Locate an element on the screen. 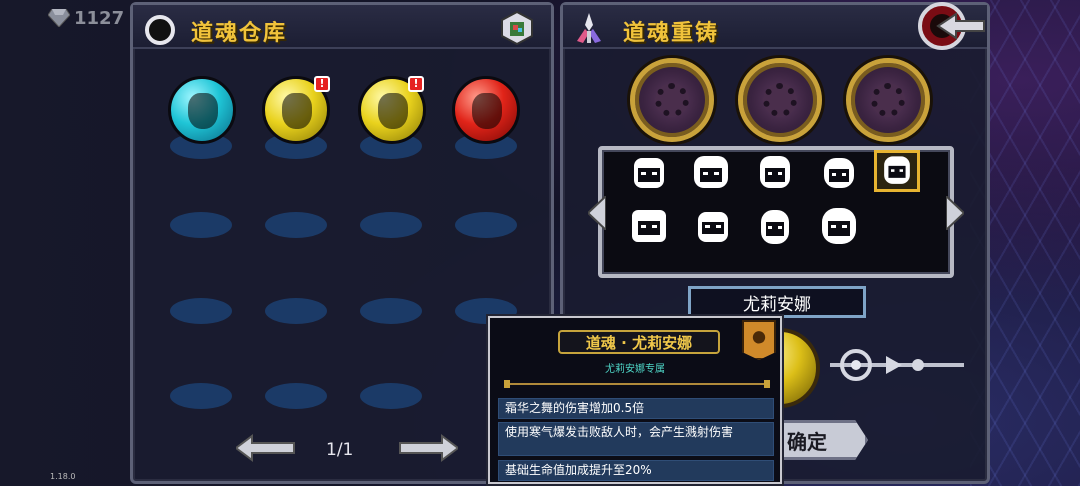 This screenshot has height=486, width=1080. badge-icon is located at coordinates (759, 340).